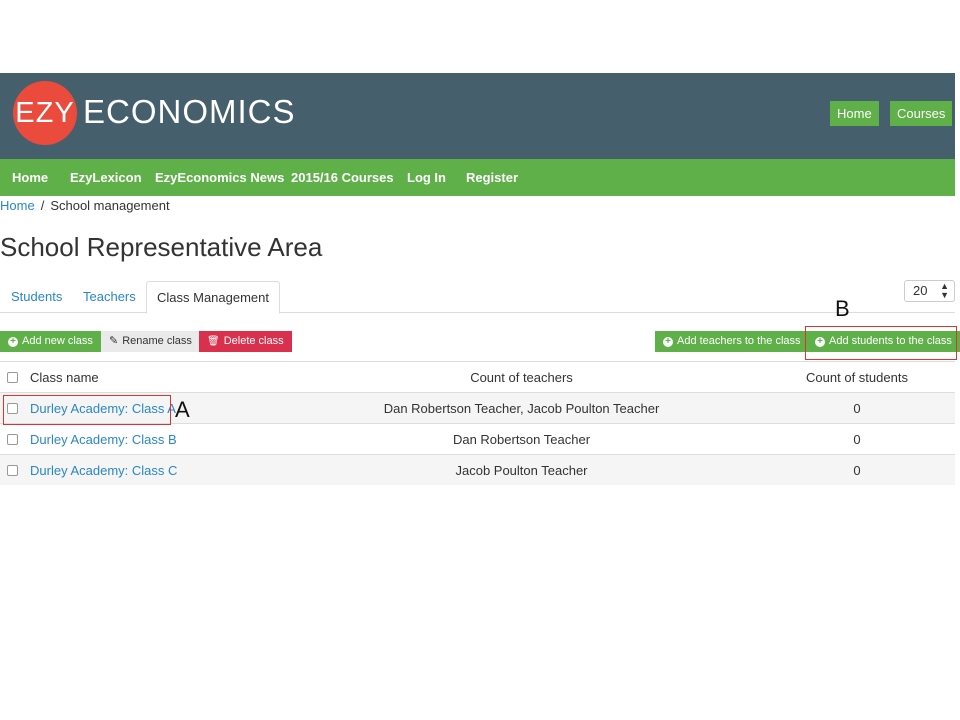  Describe the element at coordinates (182, 409) in the screenshot. I see `annotation-label-a: A` at that location.